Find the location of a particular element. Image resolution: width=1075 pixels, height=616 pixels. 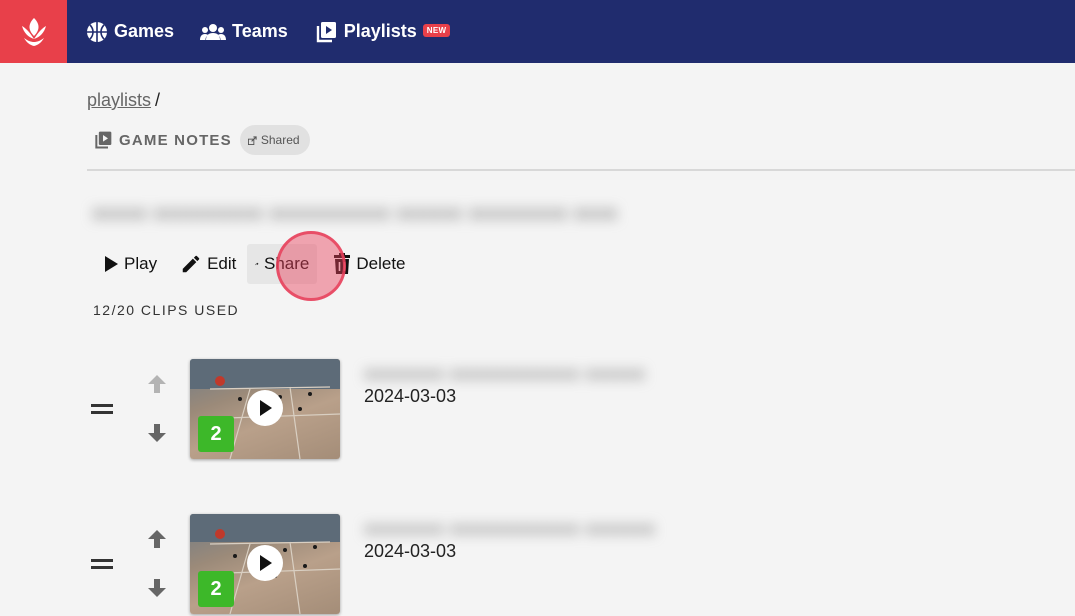

nav-playlists: Playlists NEW is located at coordinates (382, 31).